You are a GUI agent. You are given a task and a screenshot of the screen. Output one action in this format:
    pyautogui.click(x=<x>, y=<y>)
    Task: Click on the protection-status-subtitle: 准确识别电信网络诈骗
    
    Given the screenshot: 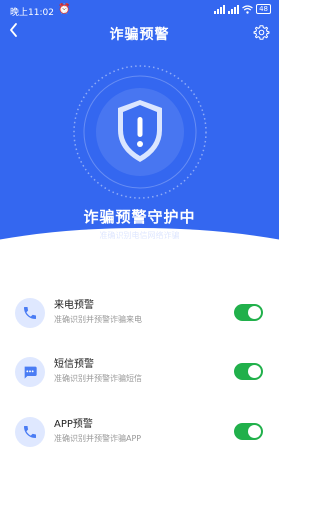 What is the action you would take?
    pyautogui.click(x=139, y=235)
    